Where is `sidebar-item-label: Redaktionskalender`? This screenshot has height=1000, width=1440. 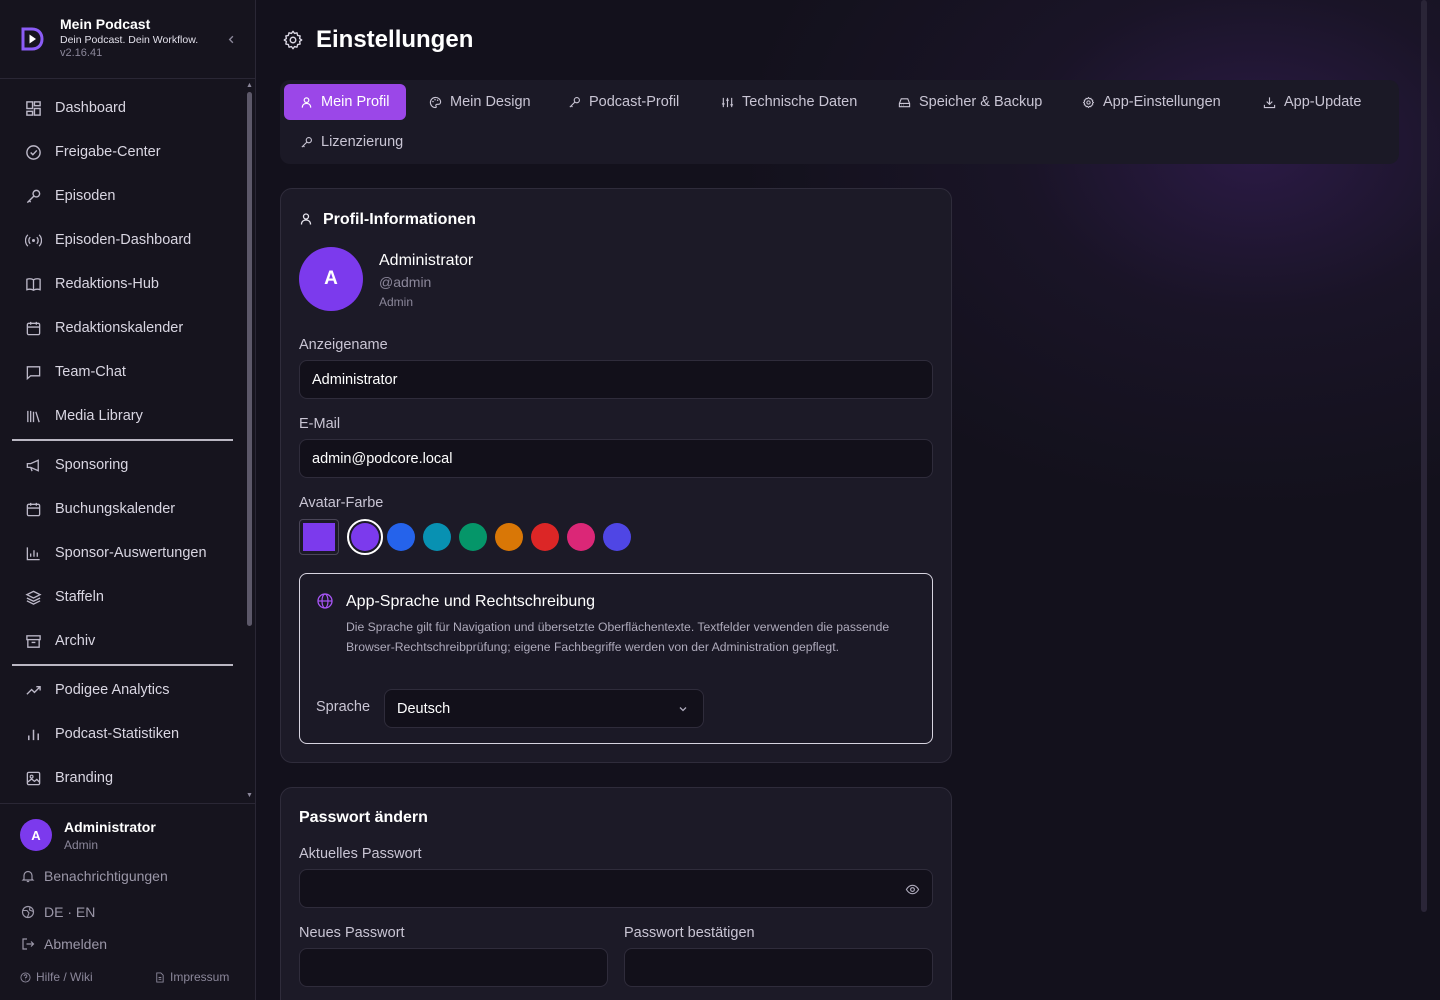 sidebar-item-label: Redaktionskalender is located at coordinates (119, 328).